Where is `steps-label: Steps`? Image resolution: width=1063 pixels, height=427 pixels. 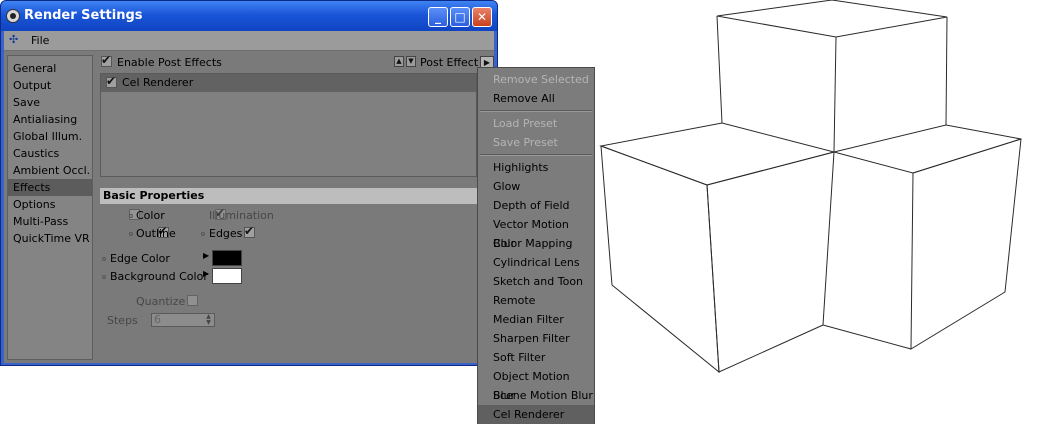 steps-label: Steps is located at coordinates (122, 320).